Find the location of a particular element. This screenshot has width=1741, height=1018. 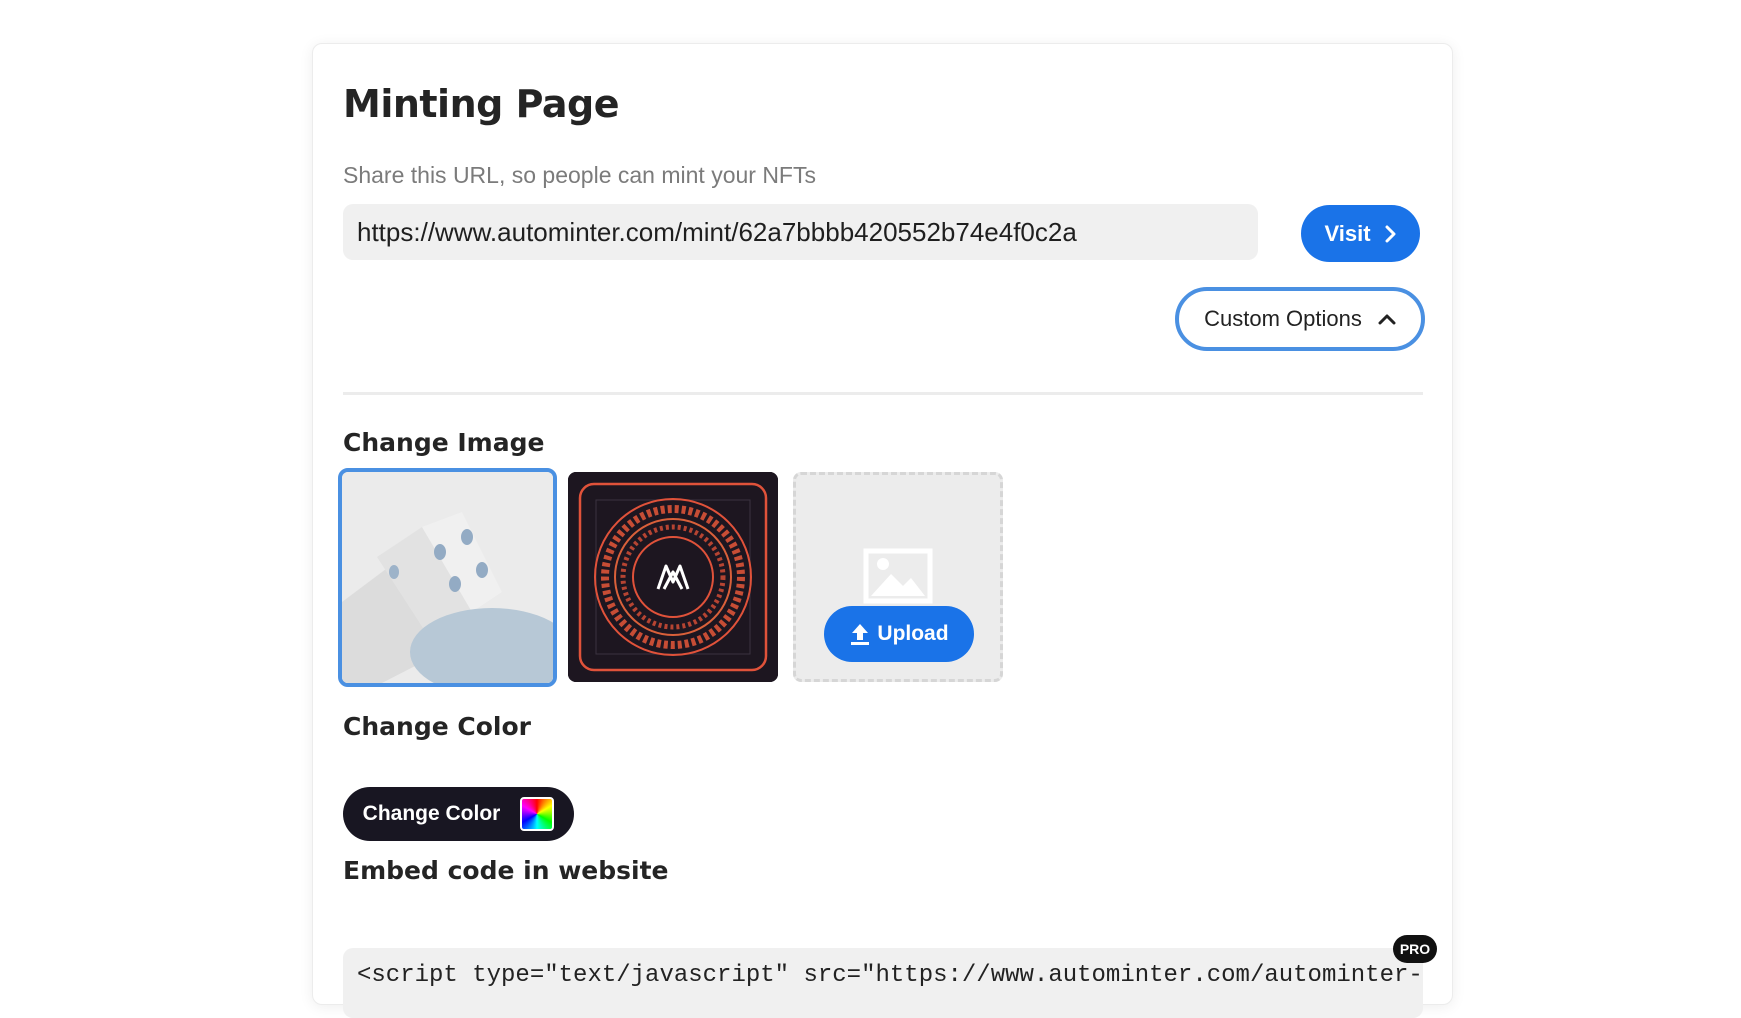

image-option-autominter-logo is located at coordinates (673, 577).